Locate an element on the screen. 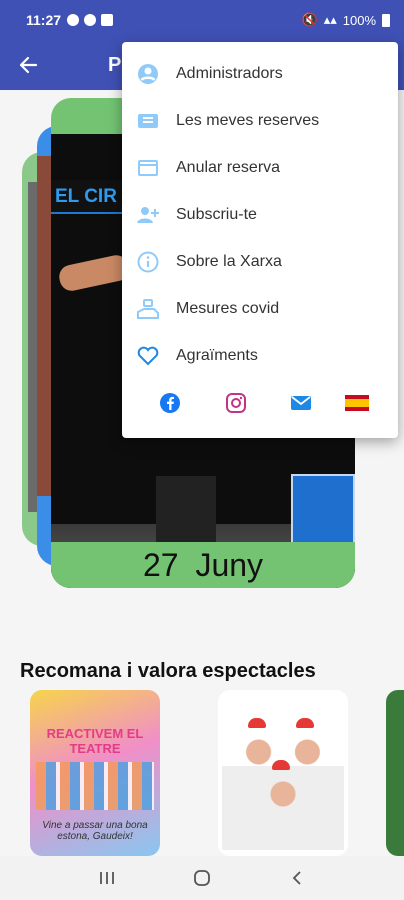  spanish-flag-icon is located at coordinates (357, 403).